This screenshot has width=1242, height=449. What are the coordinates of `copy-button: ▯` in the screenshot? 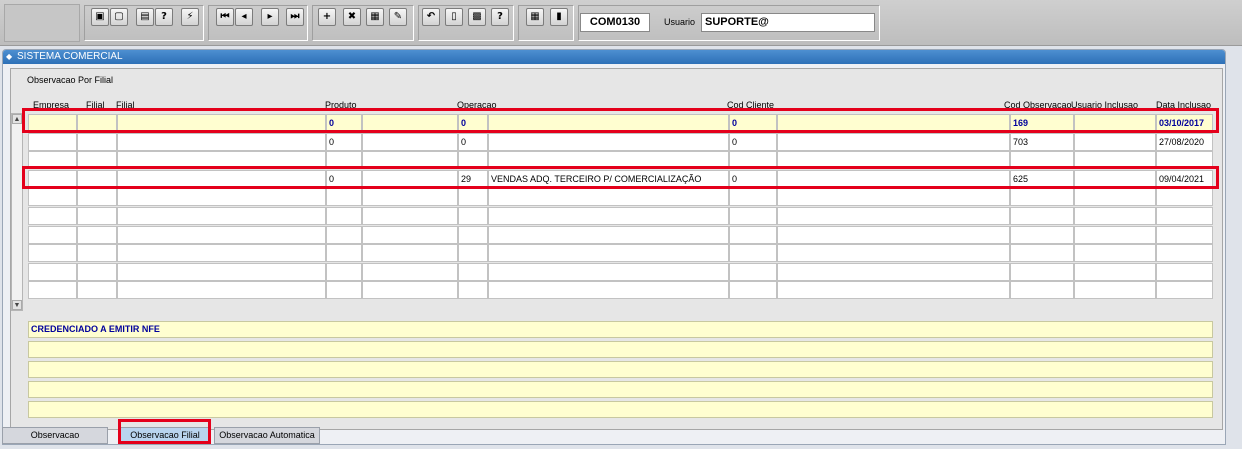 It's located at (454, 17).